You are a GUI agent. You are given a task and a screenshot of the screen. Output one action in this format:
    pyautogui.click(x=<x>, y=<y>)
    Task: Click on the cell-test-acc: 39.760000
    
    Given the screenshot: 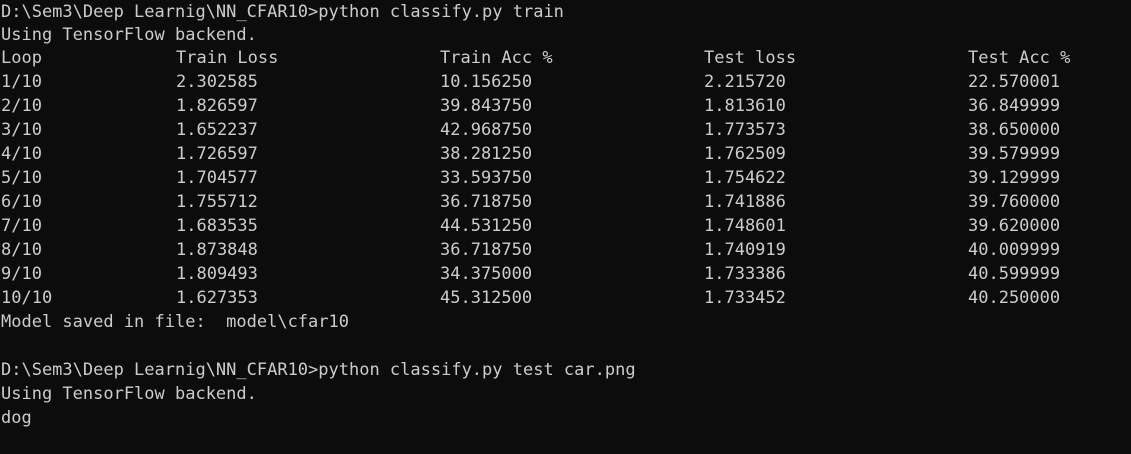 What is the action you would take?
    pyautogui.click(x=1014, y=202)
    